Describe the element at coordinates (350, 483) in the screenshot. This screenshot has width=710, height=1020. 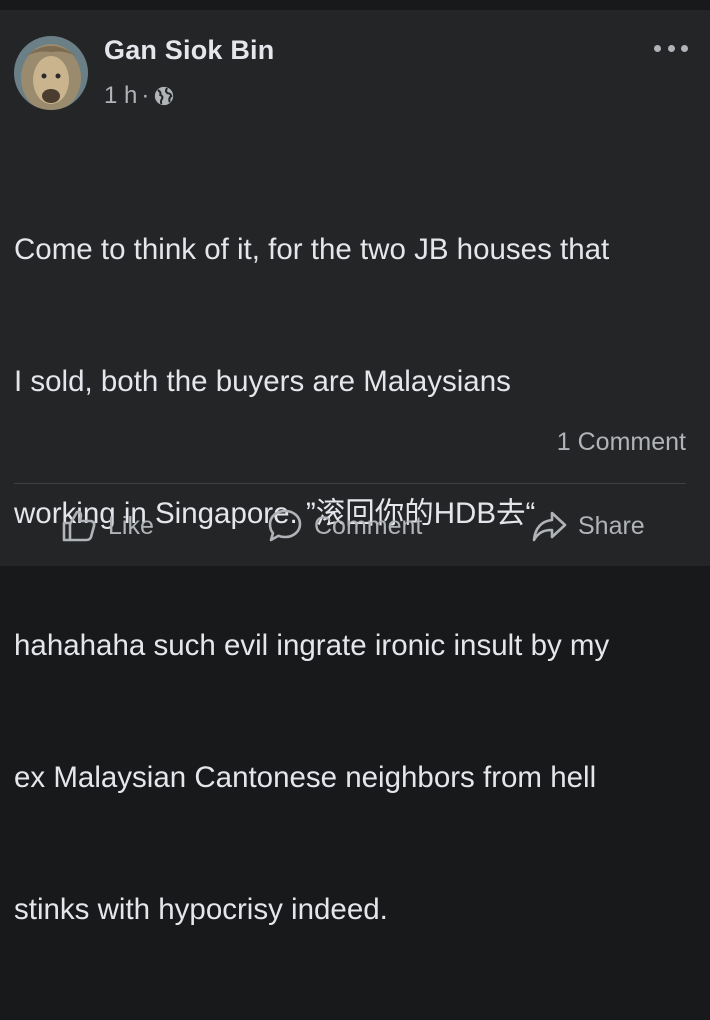
I see `actions-divider` at that location.